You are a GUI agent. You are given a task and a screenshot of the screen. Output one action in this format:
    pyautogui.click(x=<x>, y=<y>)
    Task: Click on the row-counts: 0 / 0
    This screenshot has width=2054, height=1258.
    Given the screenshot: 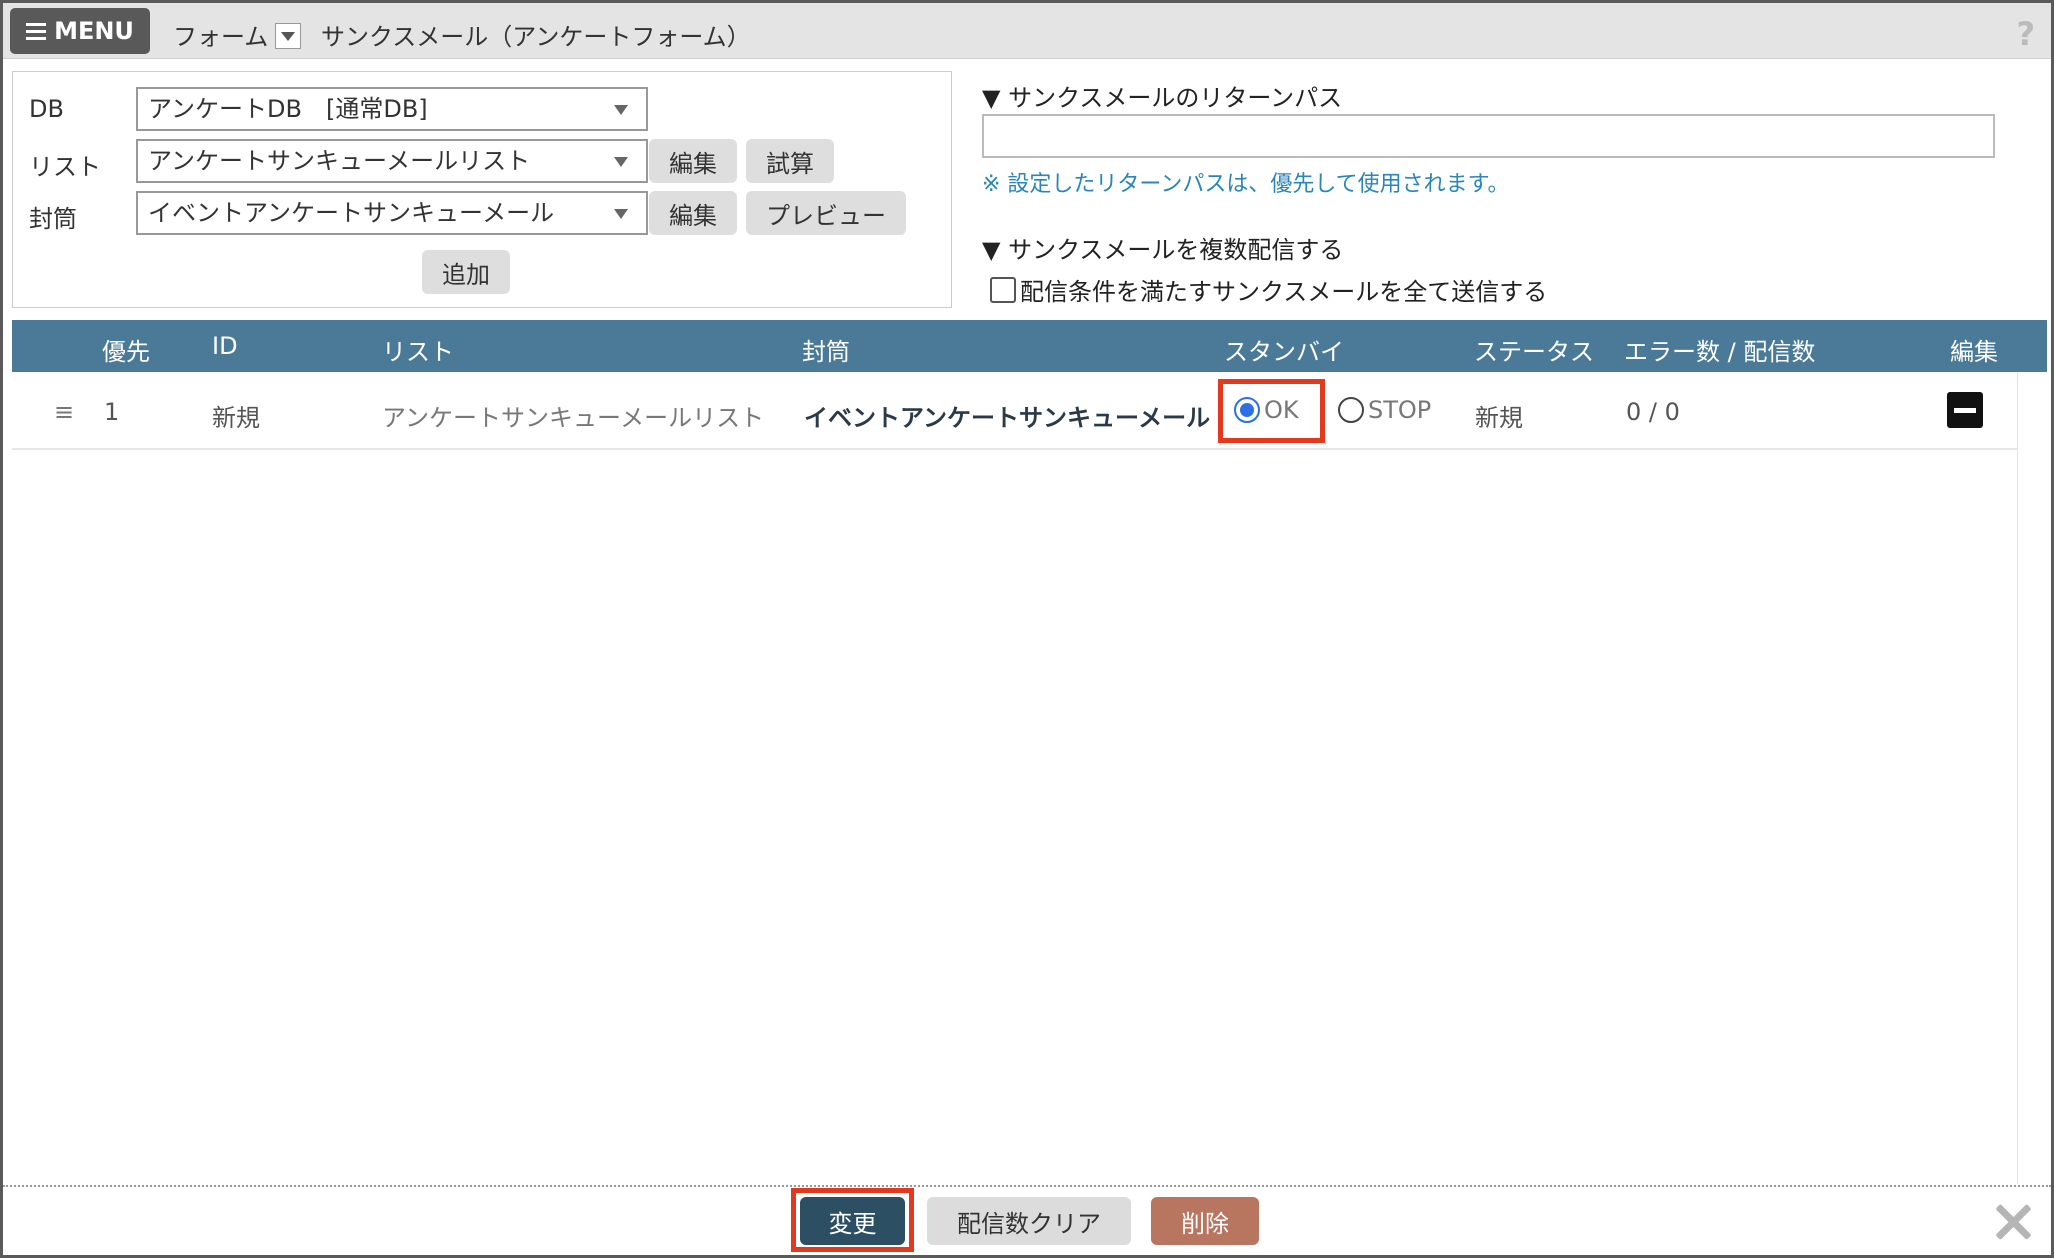 What is the action you would take?
    pyautogui.click(x=1653, y=412)
    